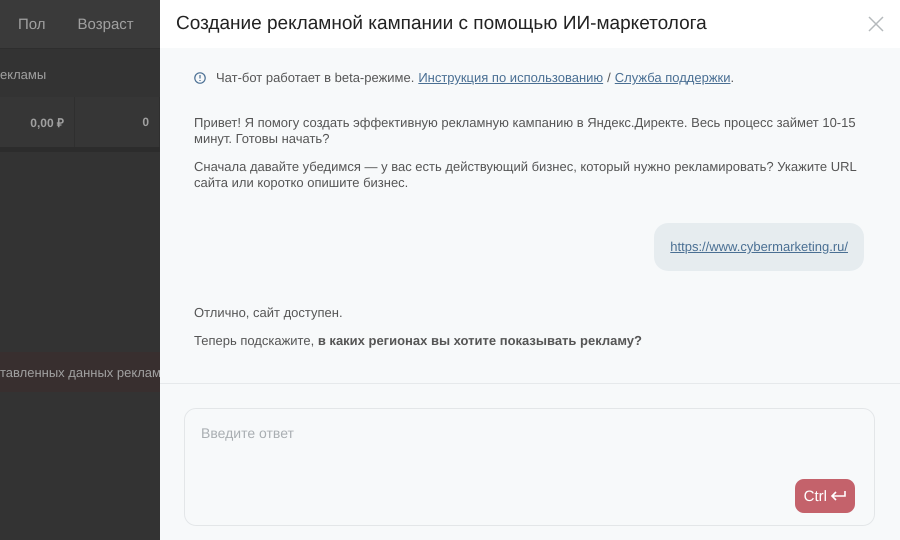 The image size is (900, 540). I want to click on beta-notice: Чат-бот работает в beta-режиме., so click(315, 77).